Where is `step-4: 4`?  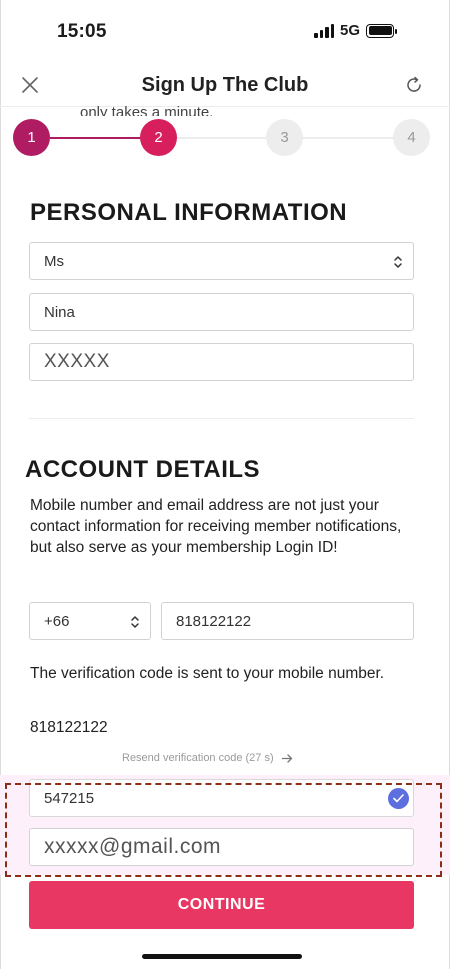 step-4: 4 is located at coordinates (411, 137).